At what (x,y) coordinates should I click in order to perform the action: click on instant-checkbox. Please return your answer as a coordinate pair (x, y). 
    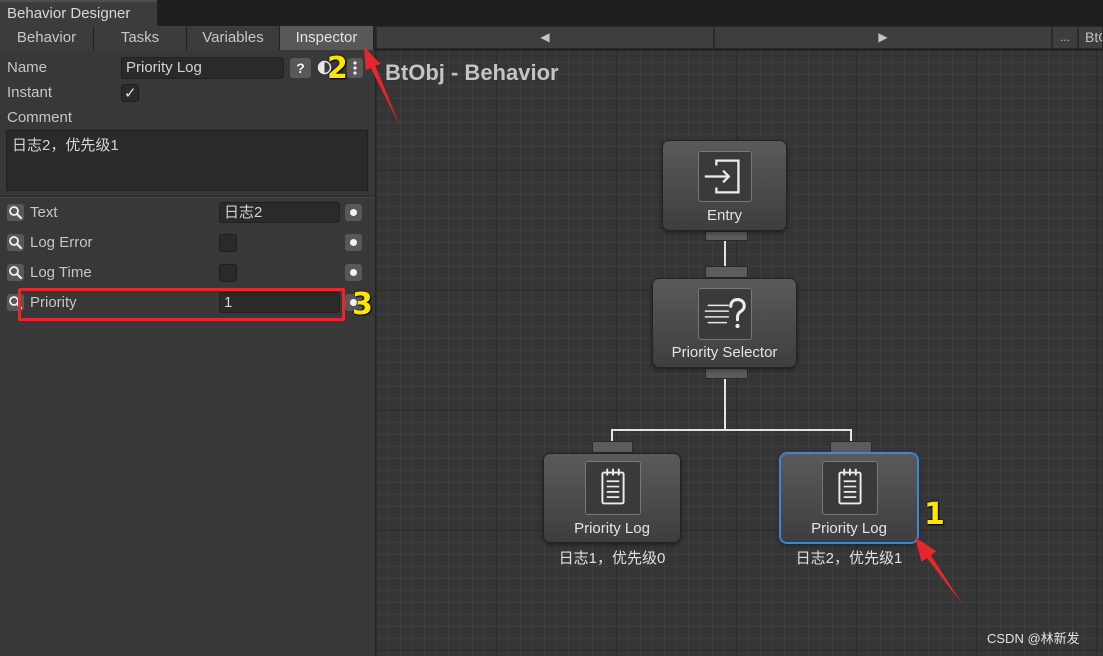
    Looking at the image, I should click on (130, 93).